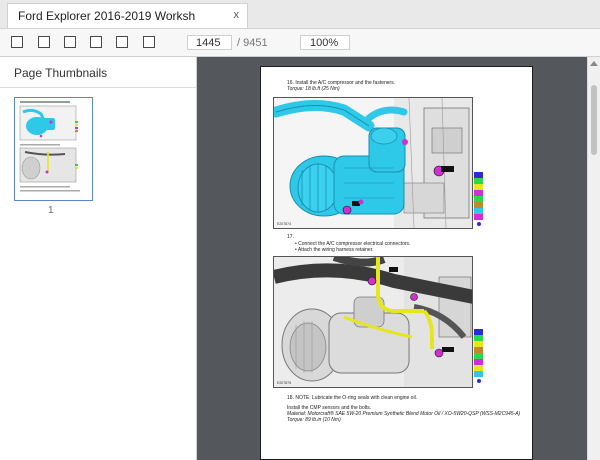 This screenshot has height=460, width=600. I want to click on figure1-legend, so click(478, 199).